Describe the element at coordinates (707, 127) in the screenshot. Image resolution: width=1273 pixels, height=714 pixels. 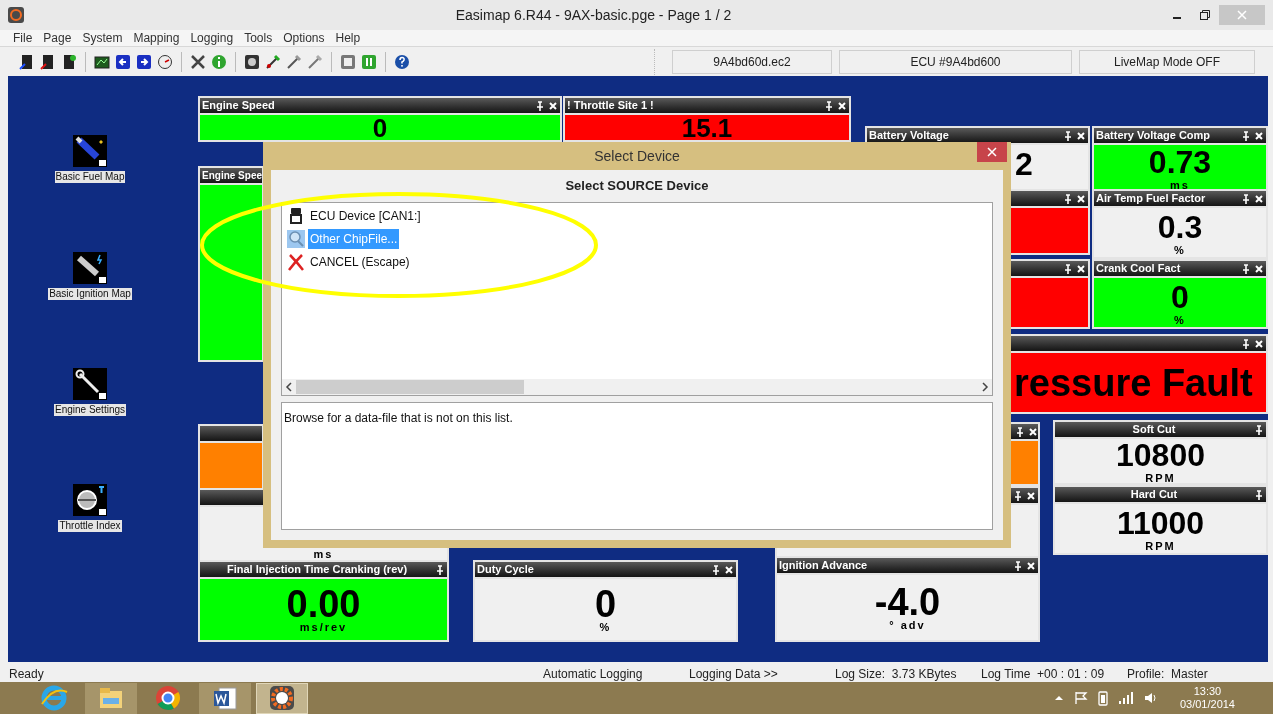
I see `gauge-value: 15.1` at that location.